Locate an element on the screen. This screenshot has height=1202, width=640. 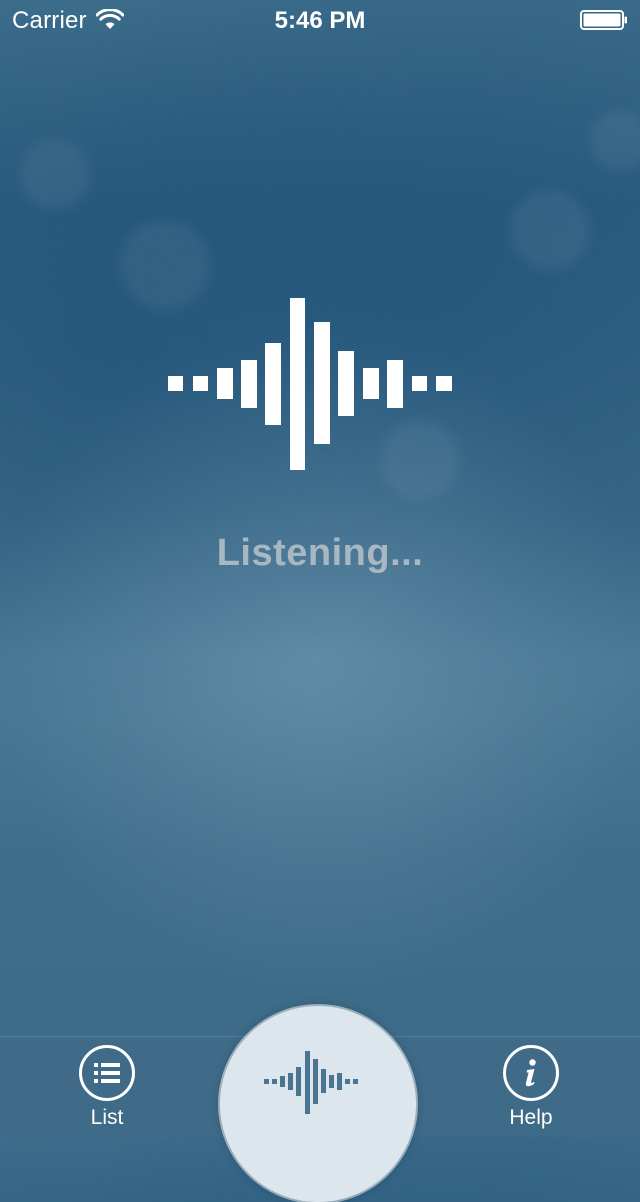
list-icon is located at coordinates (107, 1073).